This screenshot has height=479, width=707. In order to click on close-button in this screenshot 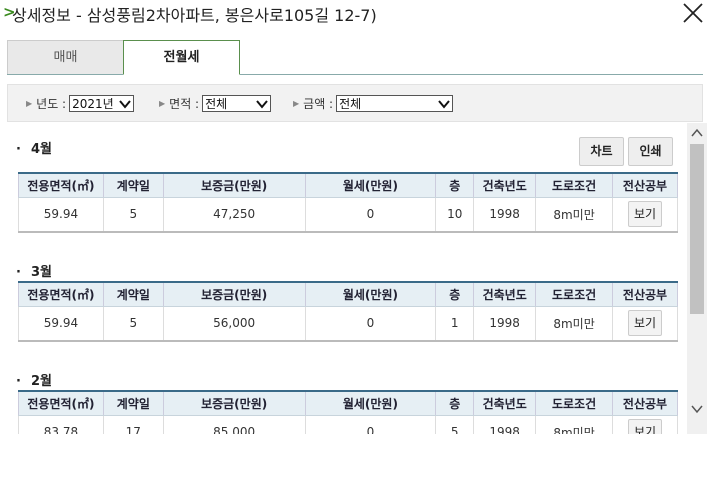, I will do `click(693, 13)`.